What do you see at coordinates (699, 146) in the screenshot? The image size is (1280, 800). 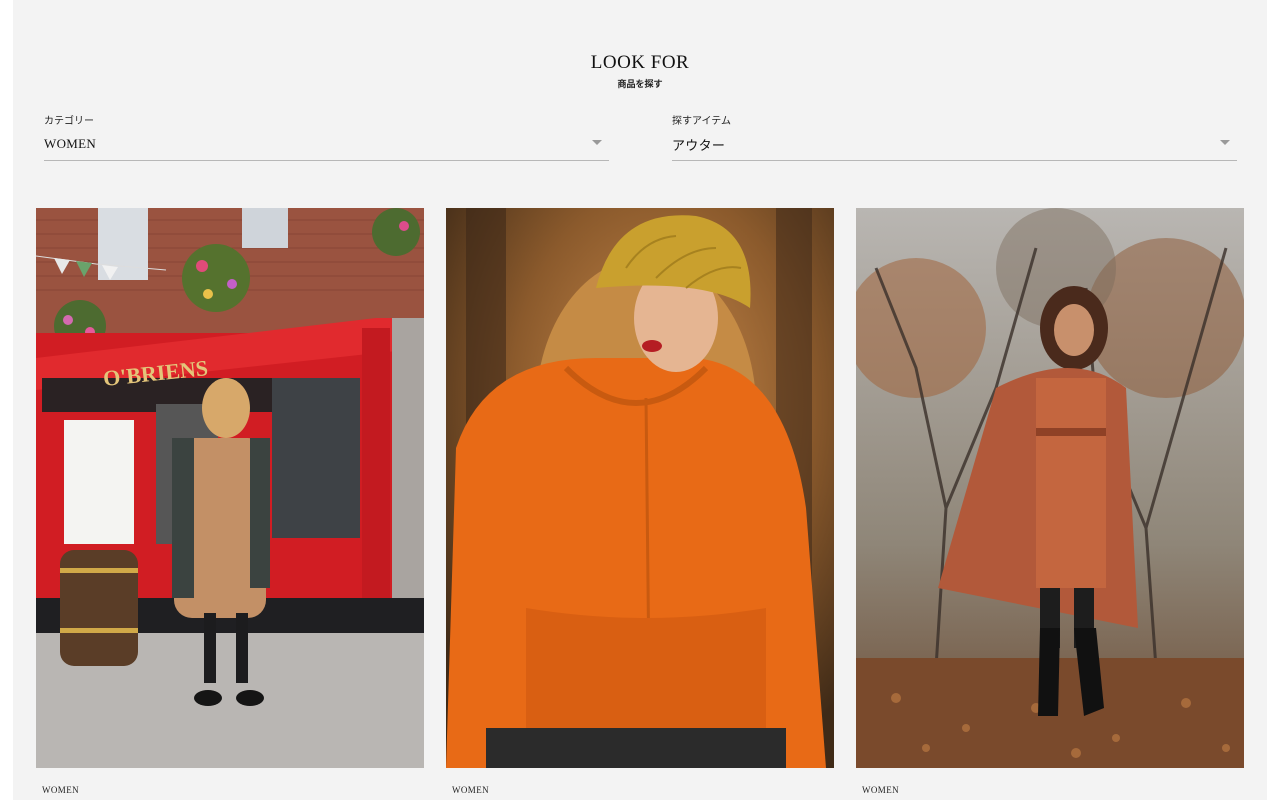 I see `item-select-value: アウター` at bounding box center [699, 146].